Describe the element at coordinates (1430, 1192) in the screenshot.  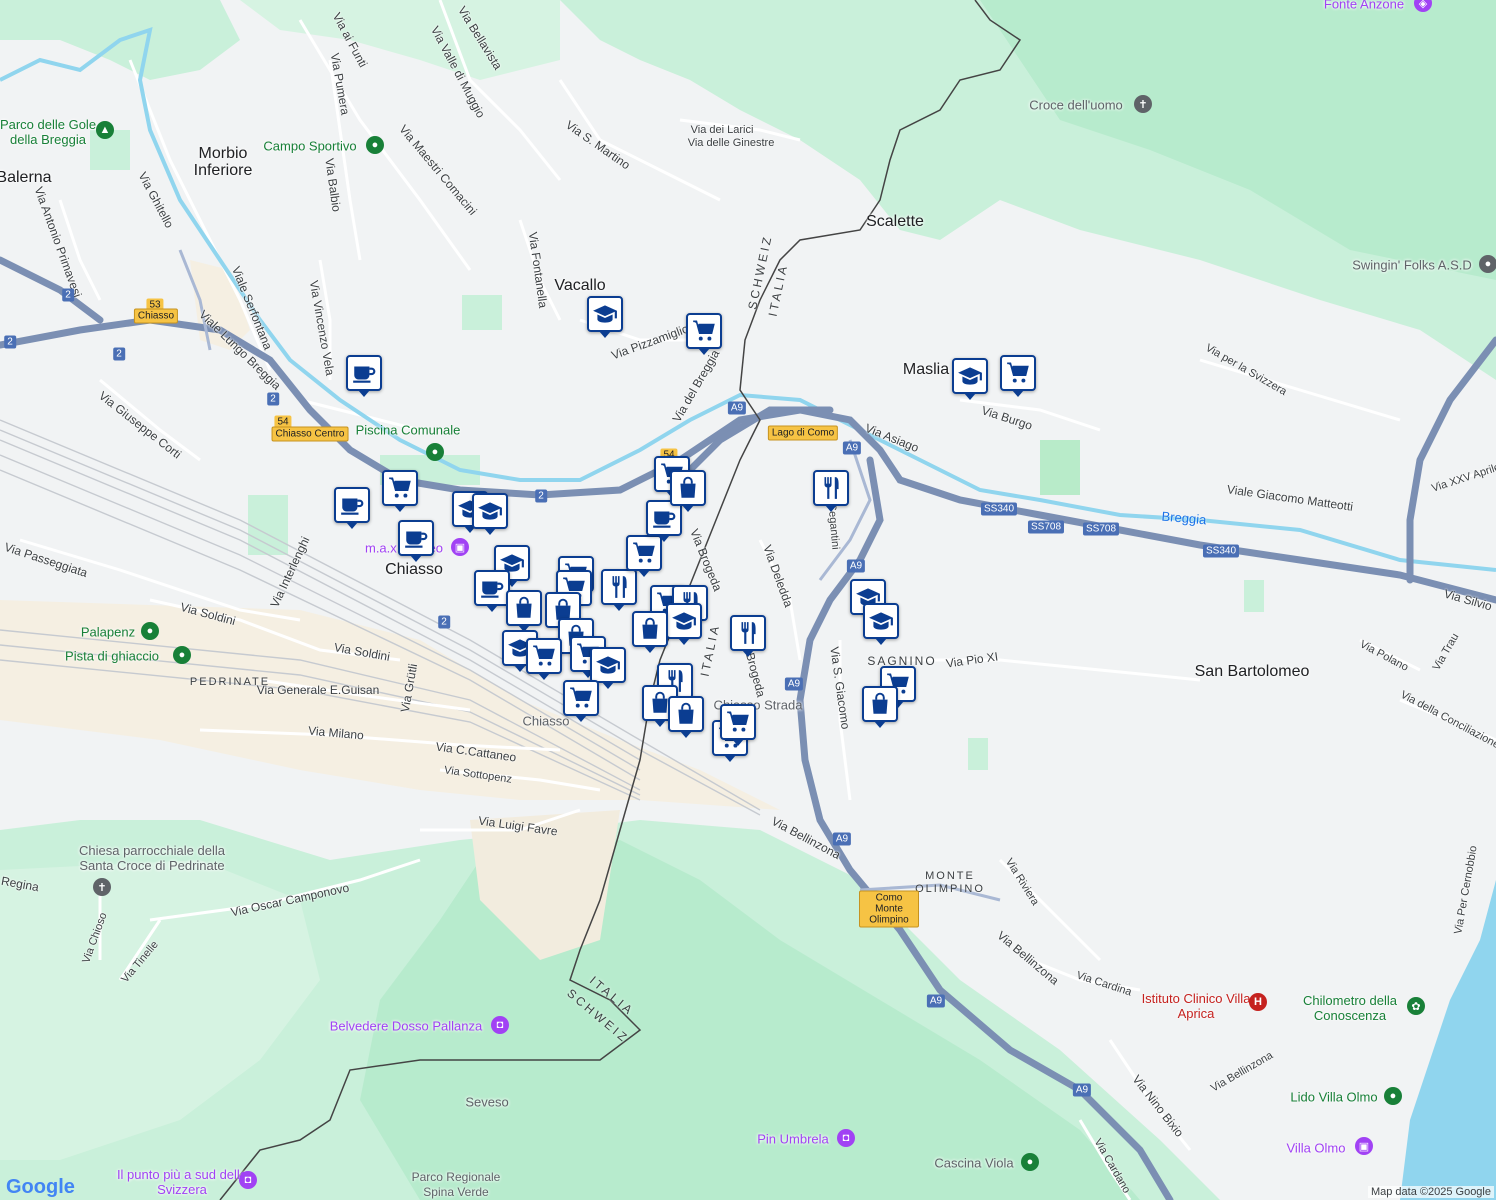
I see `map-attribution: Map data ©2025 Google` at that location.